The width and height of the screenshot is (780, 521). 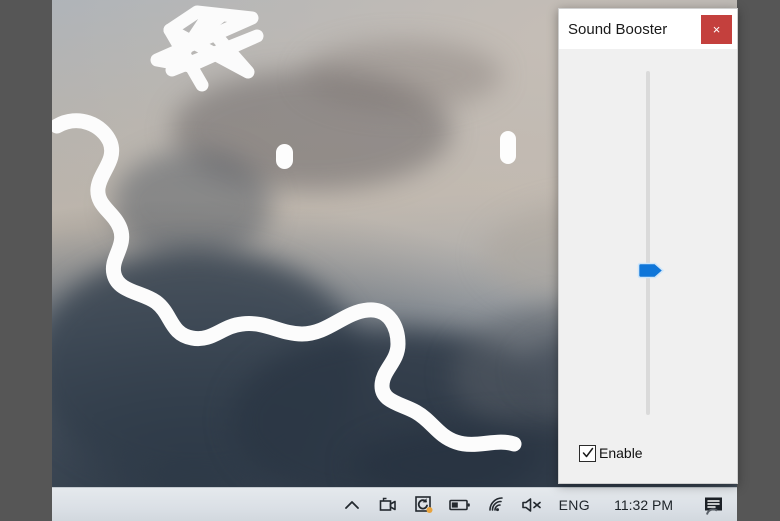 I want to click on taskbar-clock: 11:32 PM, so click(x=646, y=505).